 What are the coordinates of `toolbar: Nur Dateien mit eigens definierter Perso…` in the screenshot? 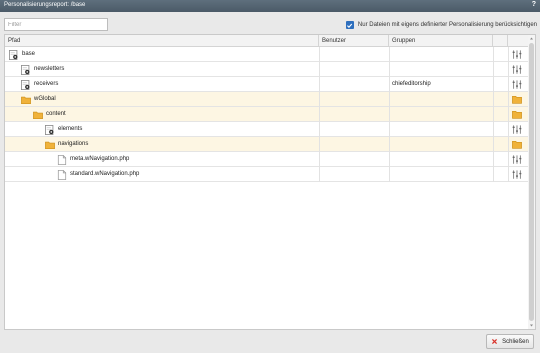 It's located at (270, 23).